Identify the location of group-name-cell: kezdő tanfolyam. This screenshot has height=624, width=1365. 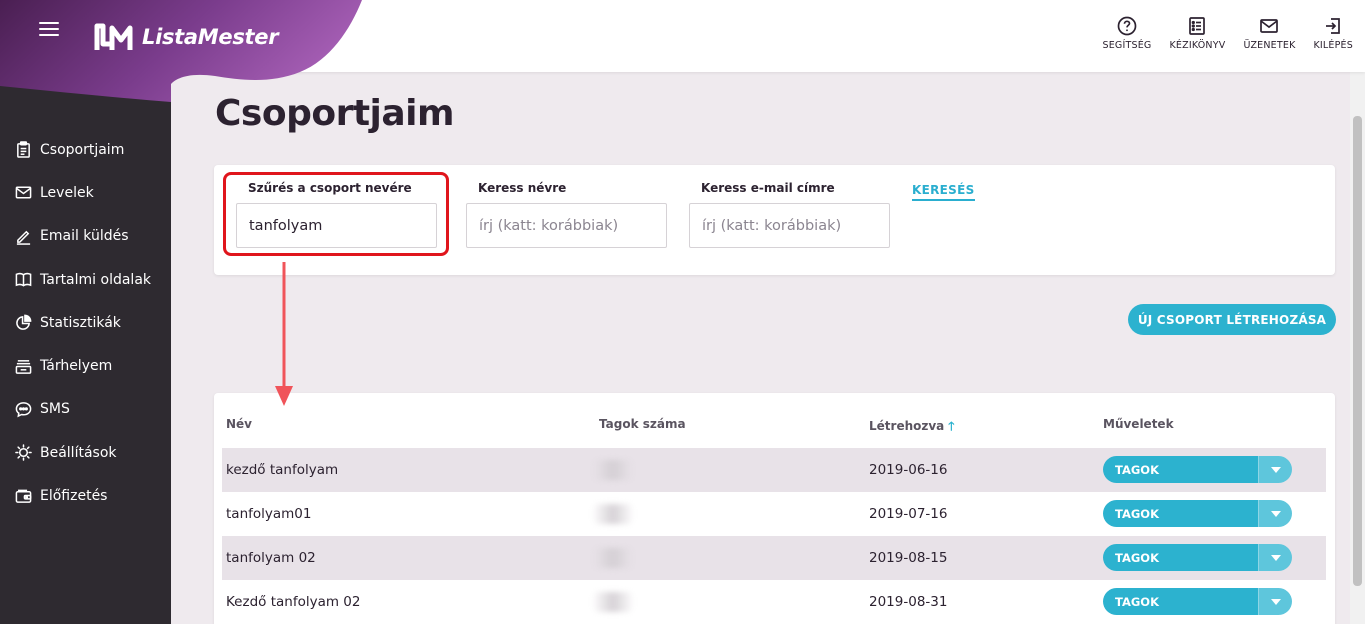
(282, 470).